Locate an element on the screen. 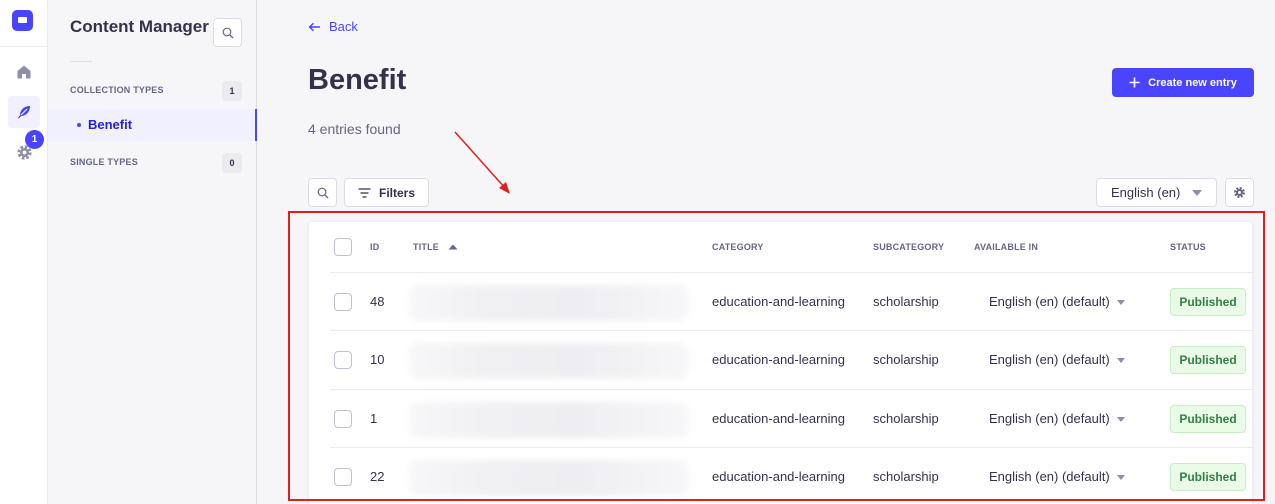 This screenshot has width=1275, height=504. single-types-count: 0 is located at coordinates (232, 163).